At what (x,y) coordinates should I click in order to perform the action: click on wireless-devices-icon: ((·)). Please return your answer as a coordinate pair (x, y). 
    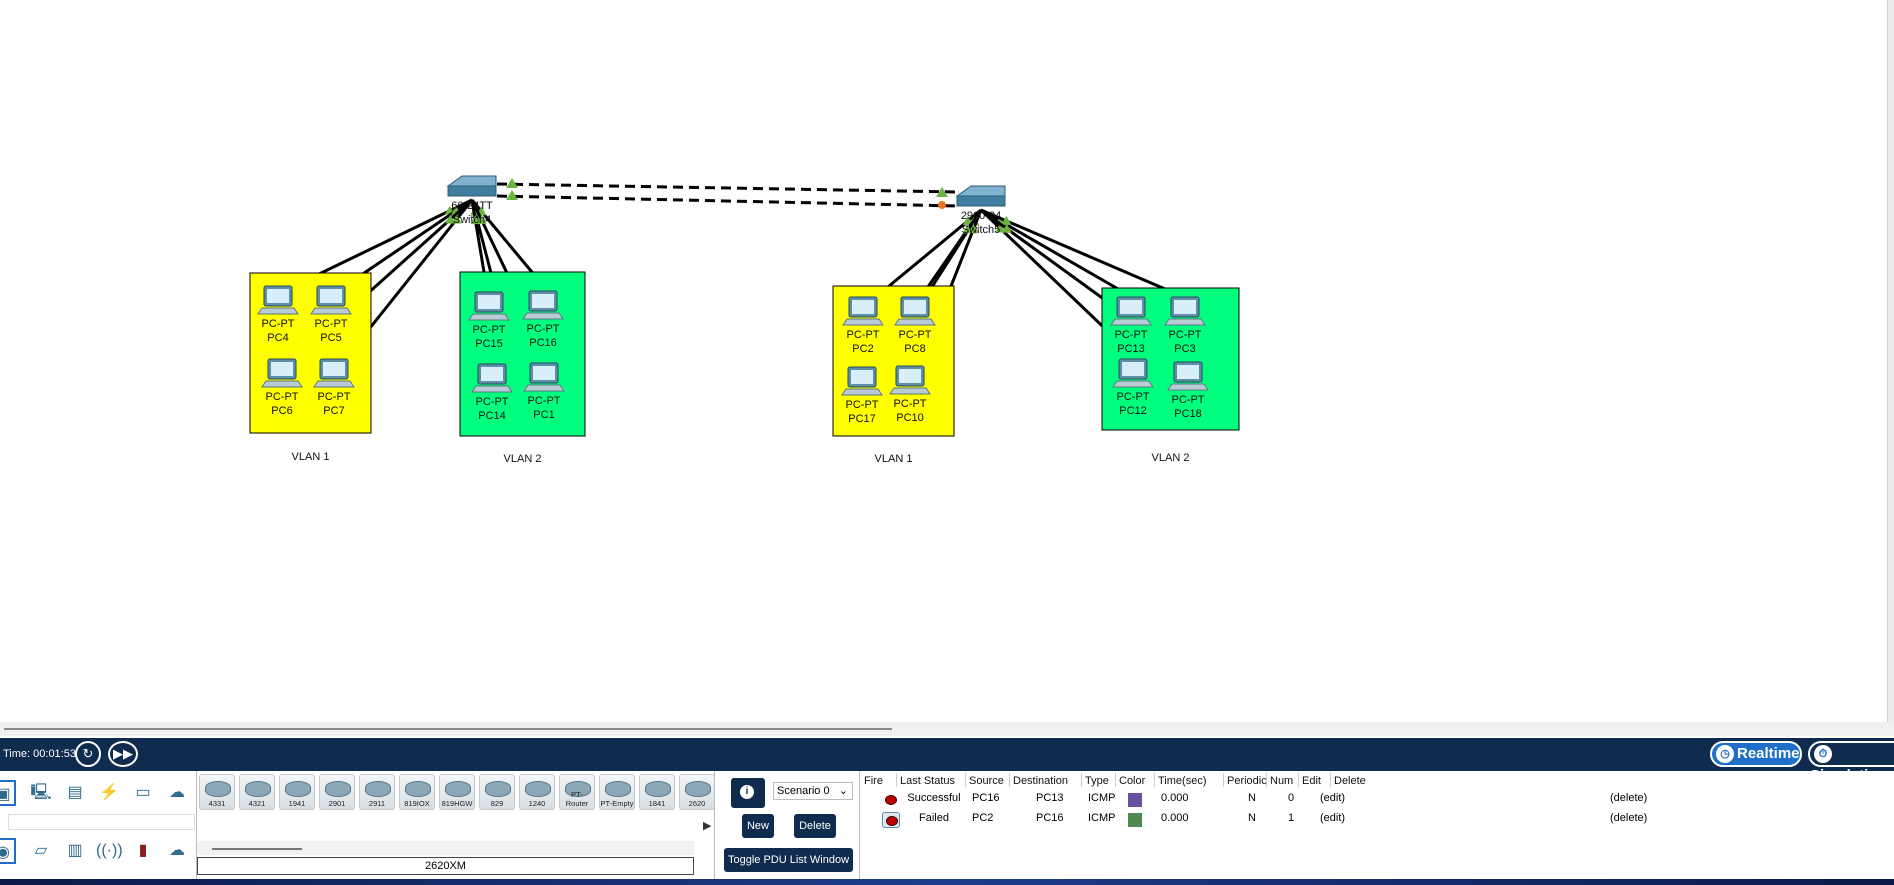
    Looking at the image, I should click on (109, 851).